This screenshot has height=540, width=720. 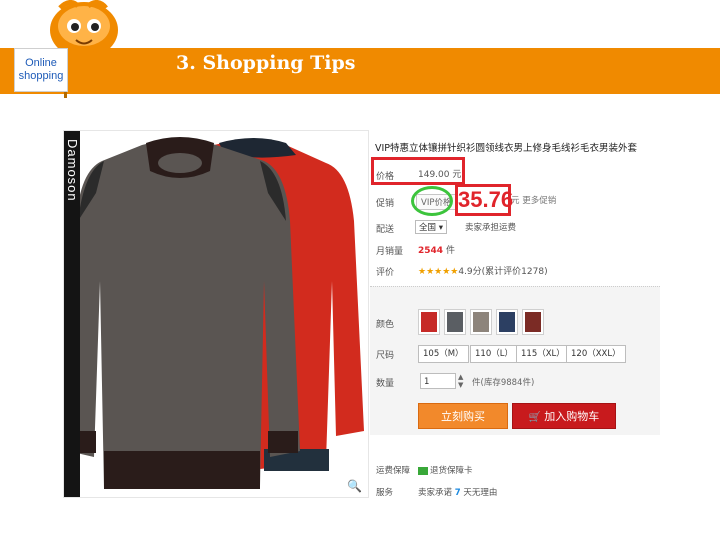 What do you see at coordinates (418, 171) in the screenshot?
I see `price-highlight-box` at bounding box center [418, 171].